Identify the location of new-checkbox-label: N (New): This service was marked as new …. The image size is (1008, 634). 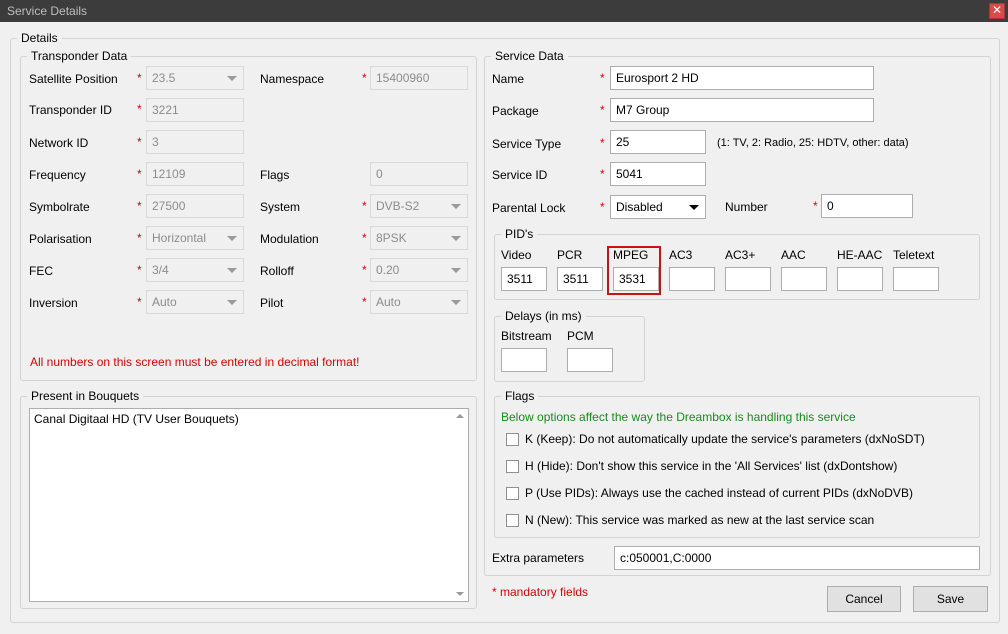
(700, 520).